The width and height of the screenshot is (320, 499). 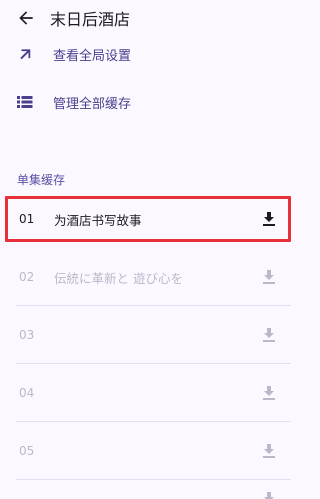 What do you see at coordinates (153, 451) in the screenshot?
I see `episode-row-05: 05` at bounding box center [153, 451].